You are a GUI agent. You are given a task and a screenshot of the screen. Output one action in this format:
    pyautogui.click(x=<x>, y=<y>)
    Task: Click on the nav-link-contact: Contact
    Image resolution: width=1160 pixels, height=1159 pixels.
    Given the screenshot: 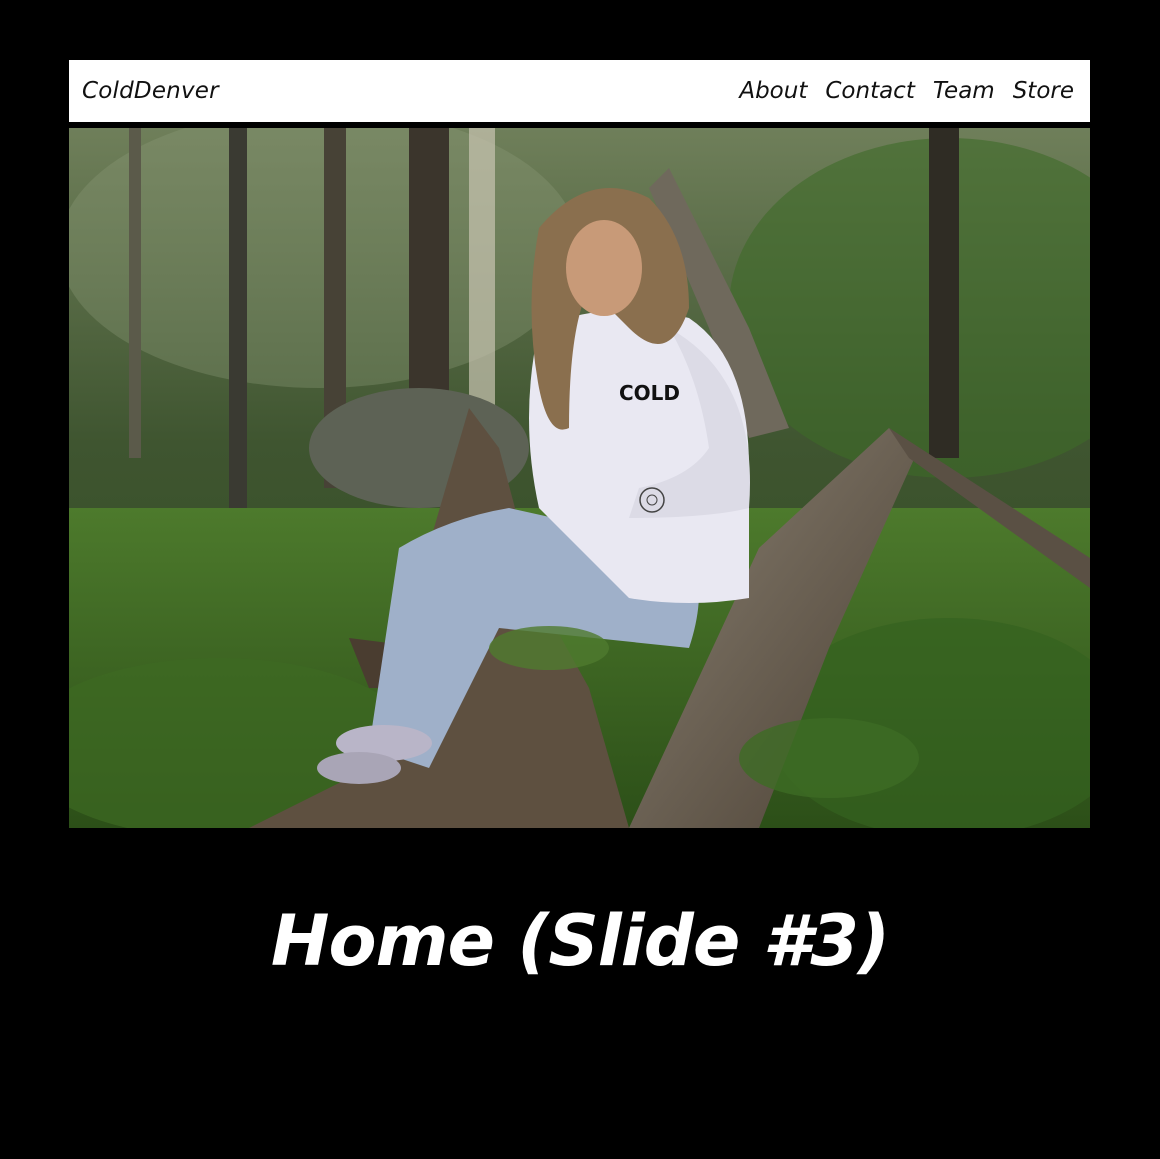 What is the action you would take?
    pyautogui.click(x=869, y=91)
    